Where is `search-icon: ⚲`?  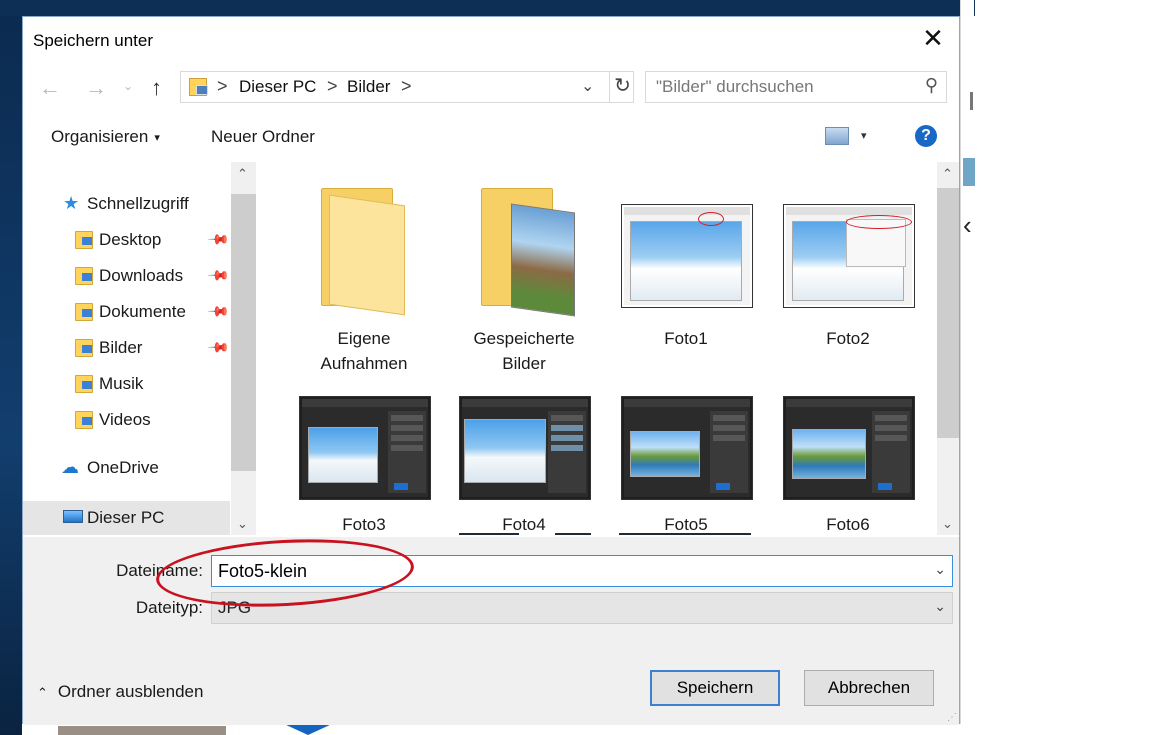
search-icon: ⚲ is located at coordinates (931, 85).